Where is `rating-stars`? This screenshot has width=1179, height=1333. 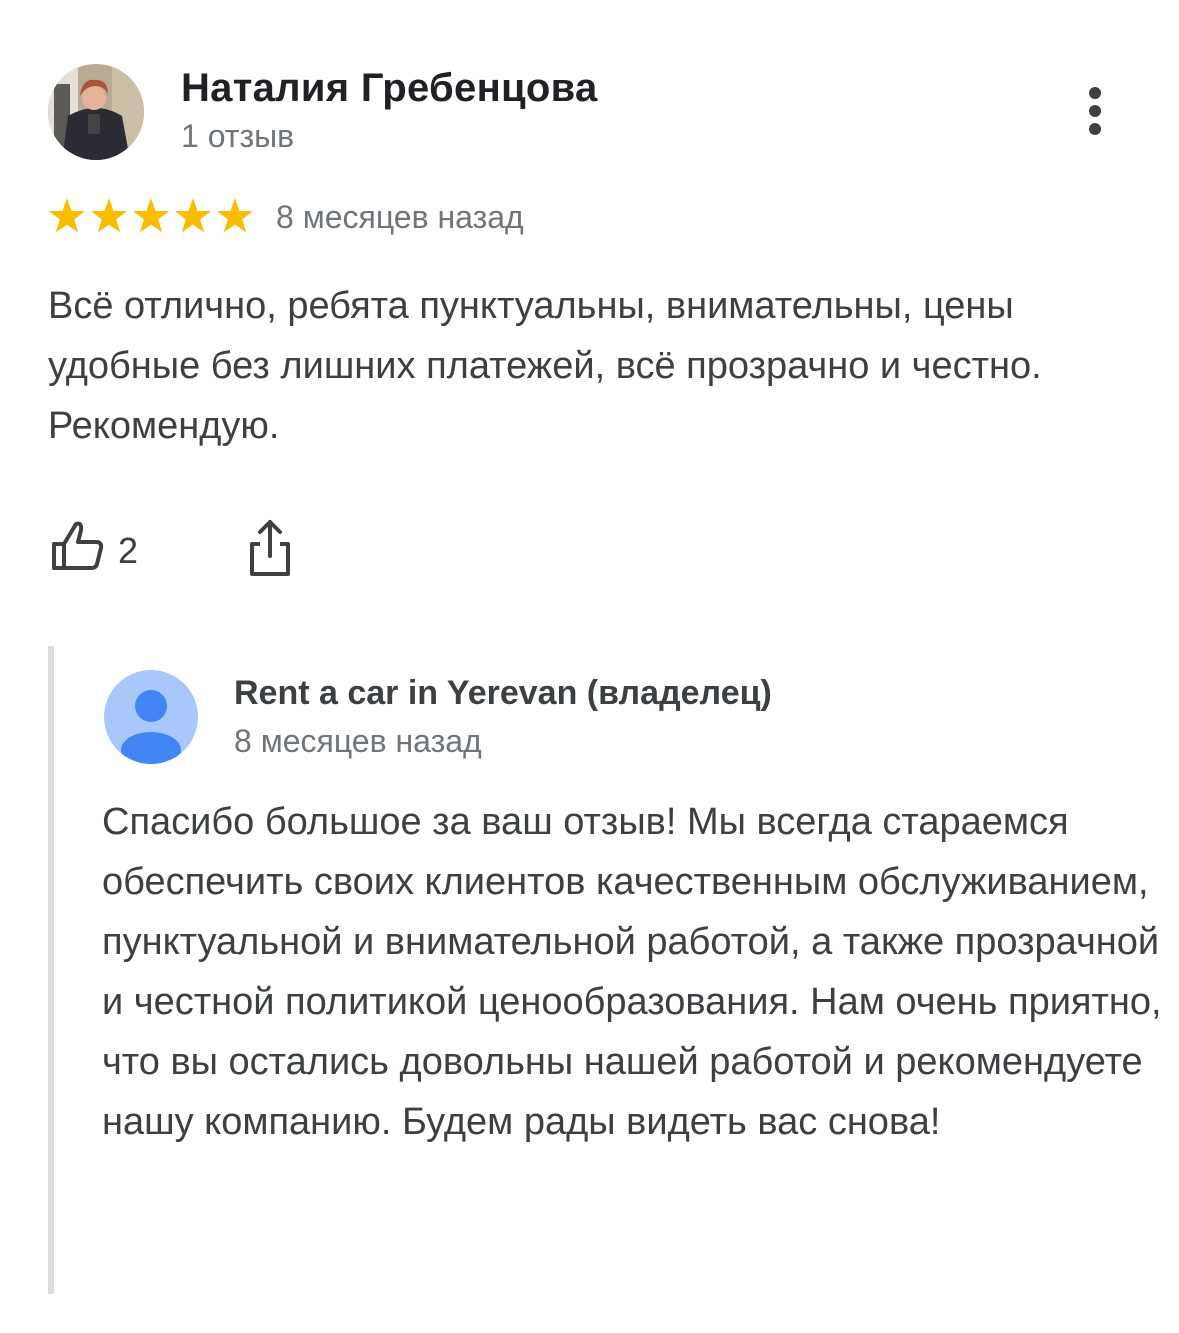 rating-stars is located at coordinates (151, 215).